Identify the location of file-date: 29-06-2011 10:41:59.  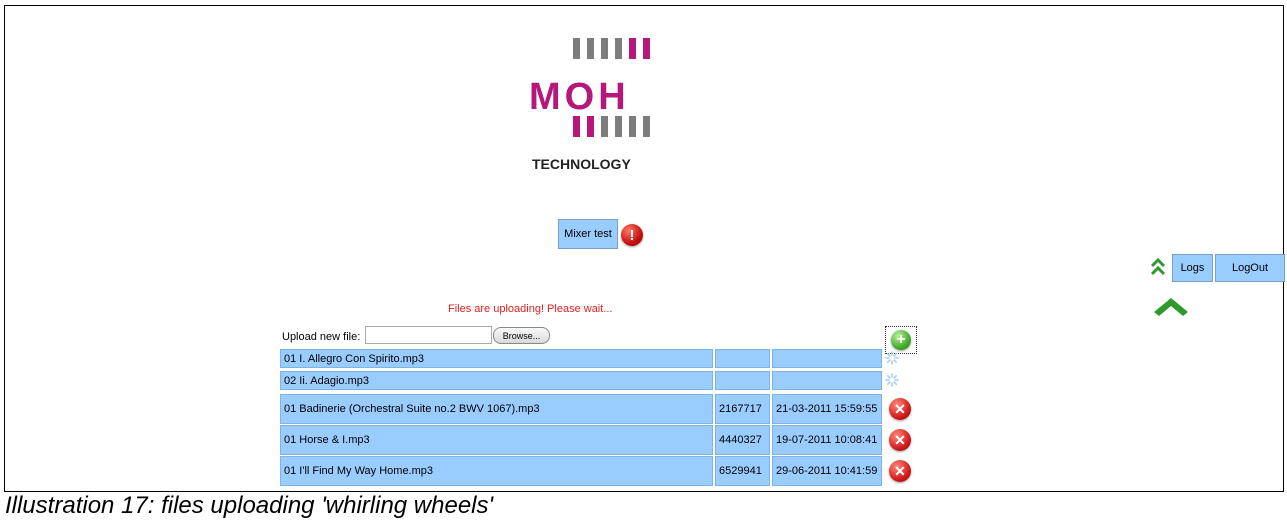
(827, 471).